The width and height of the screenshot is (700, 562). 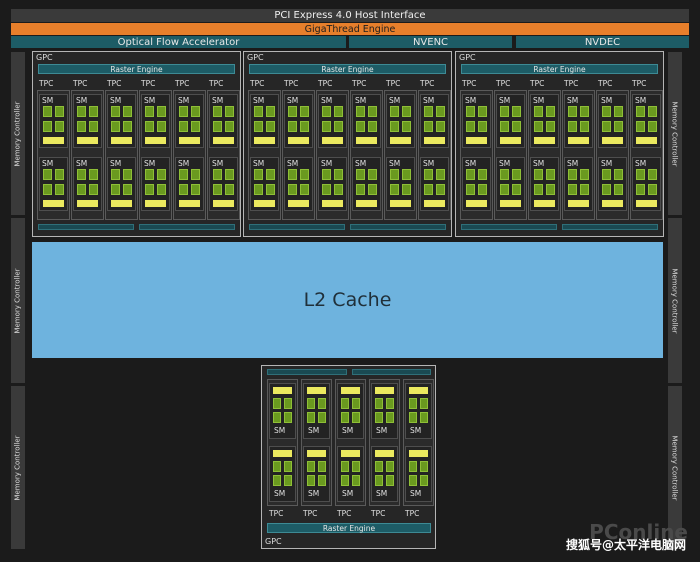 I want to click on memory-controller-left-3: Memory Controller, so click(x=18, y=467).